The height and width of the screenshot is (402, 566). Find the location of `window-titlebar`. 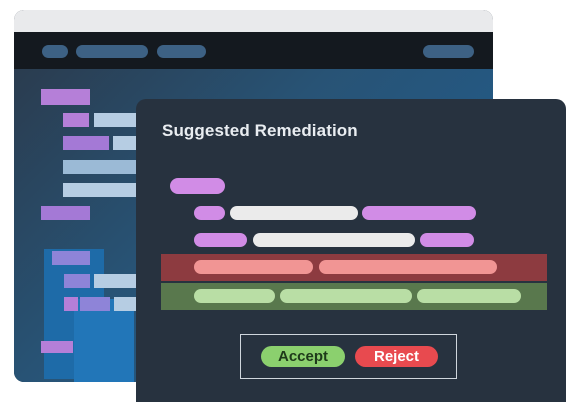

window-titlebar is located at coordinates (253, 21).